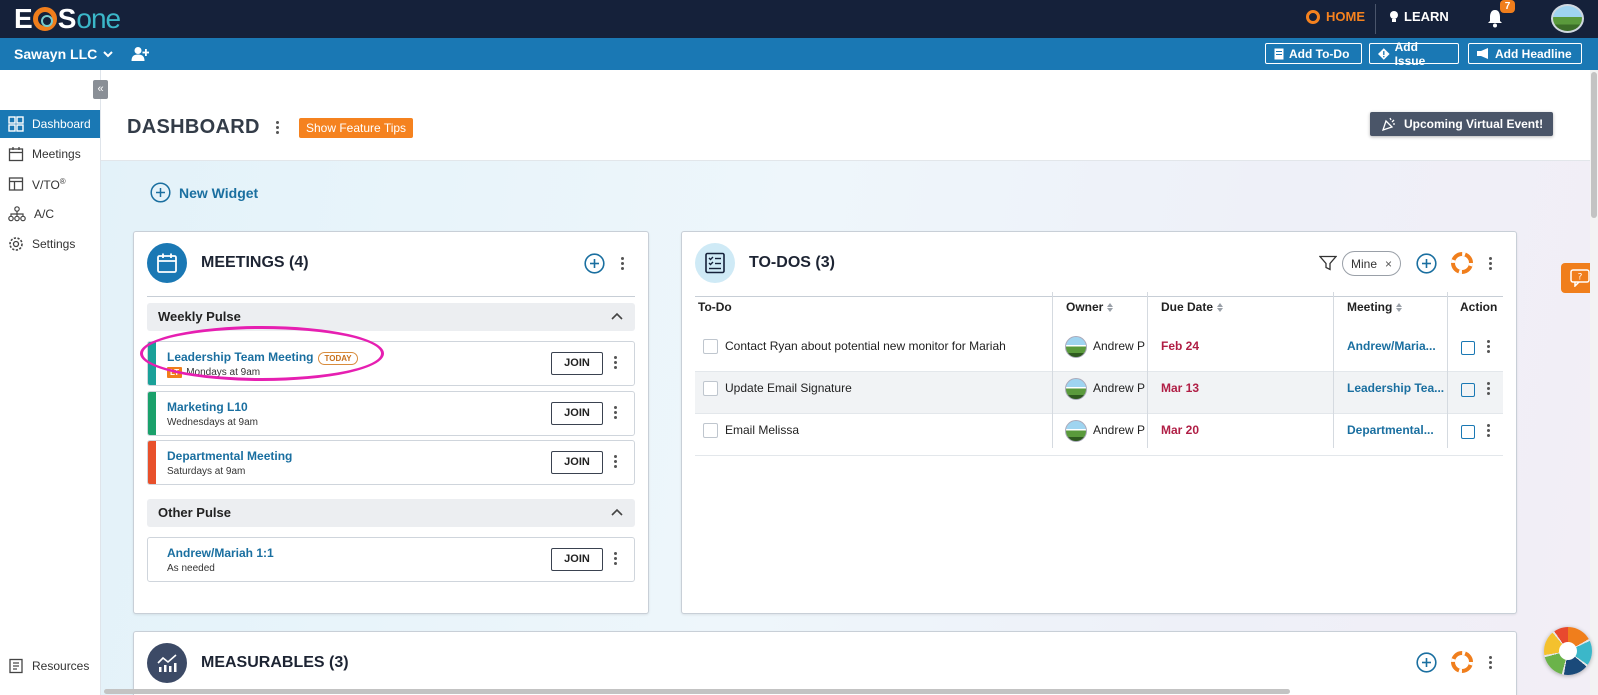  I want to click on column-divider, so click(1447, 370).